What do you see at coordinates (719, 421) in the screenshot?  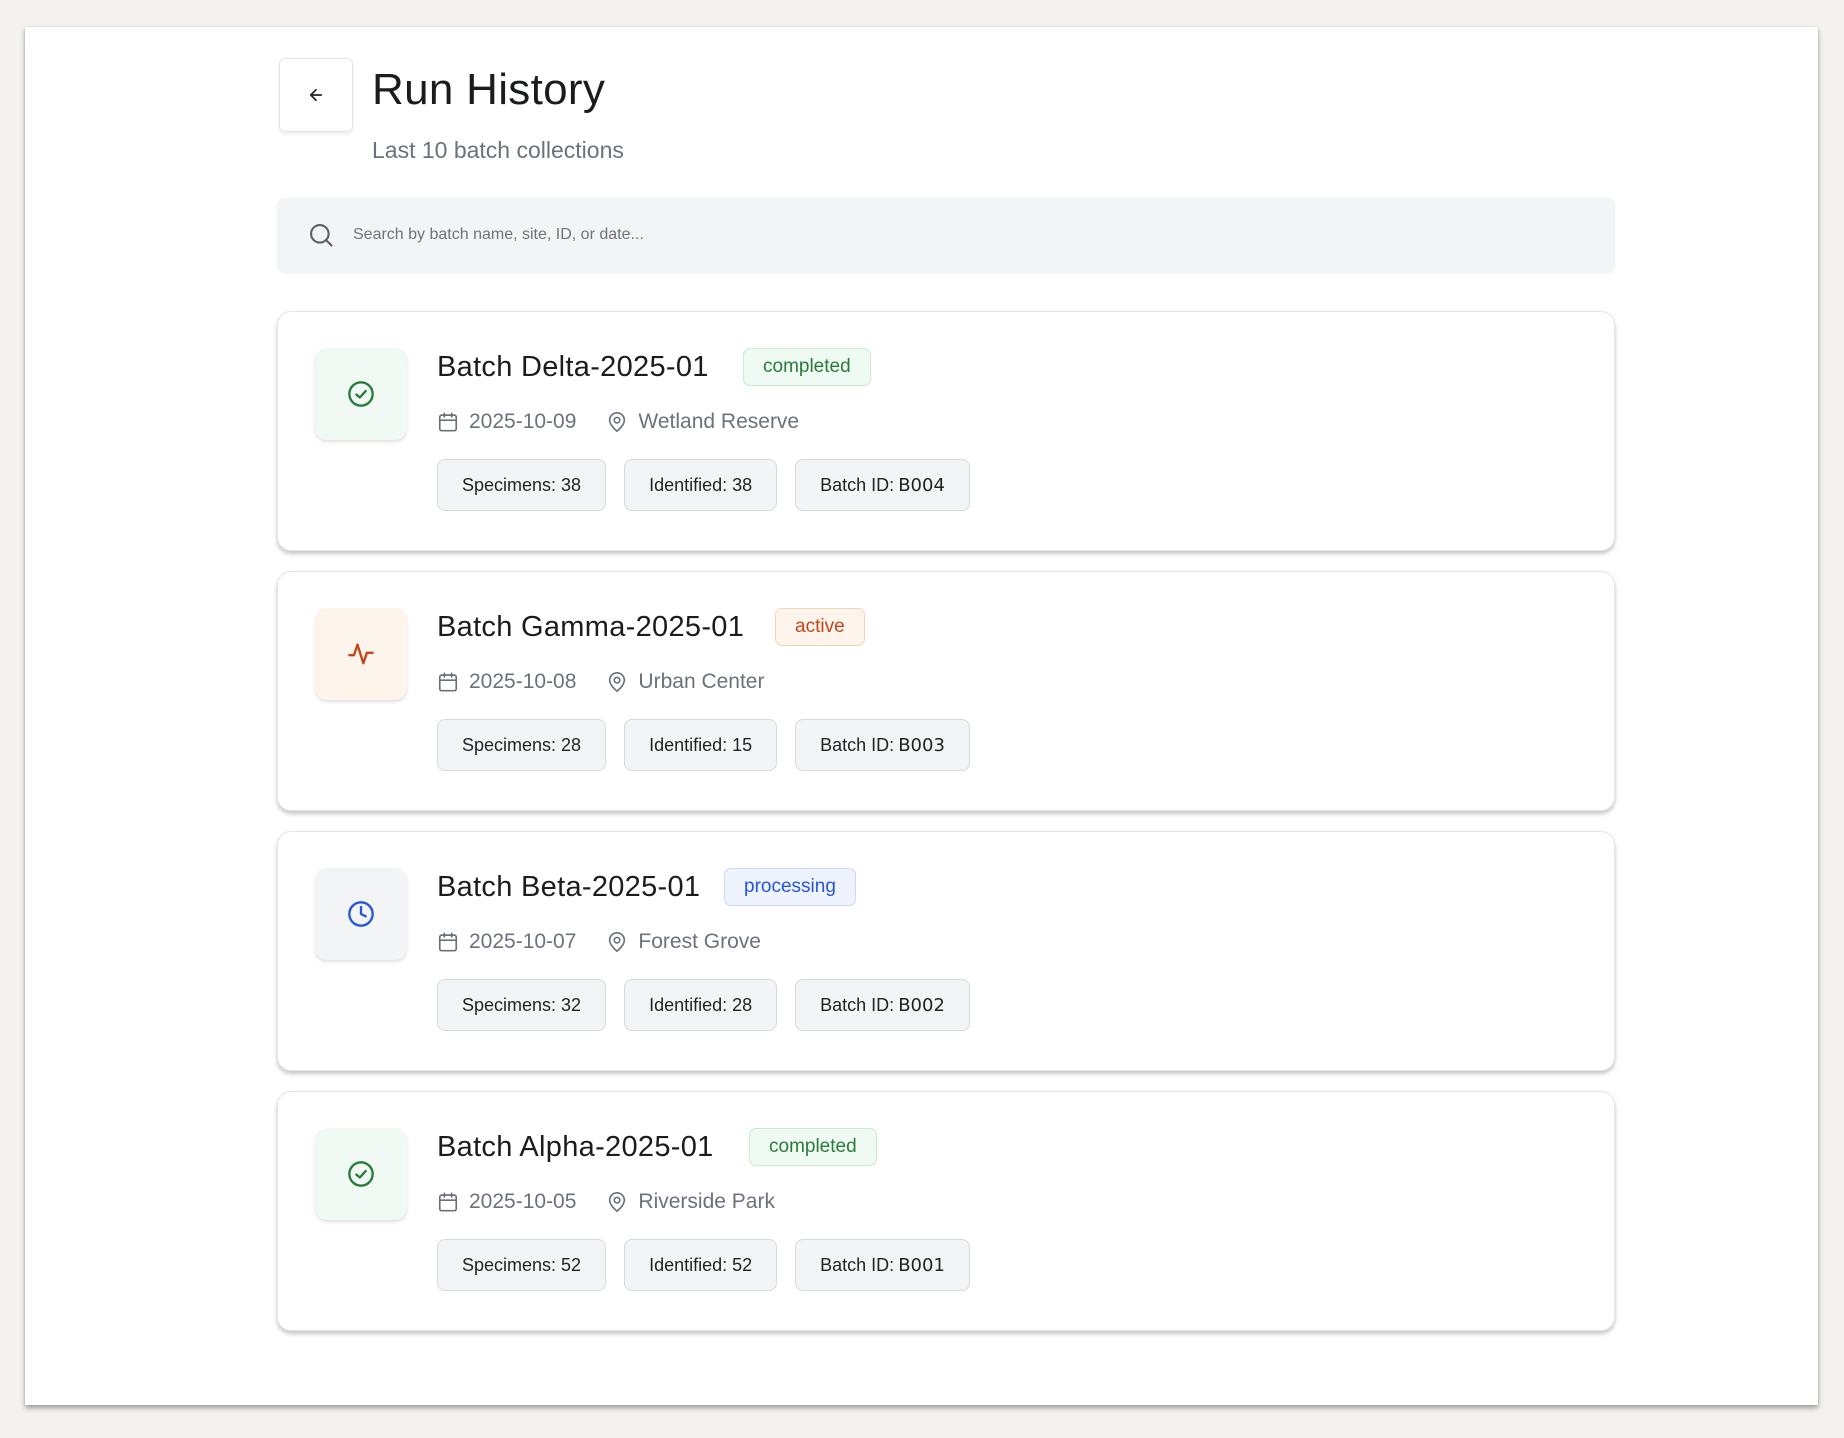 I see `batch-site: Wetland Reserve` at bounding box center [719, 421].